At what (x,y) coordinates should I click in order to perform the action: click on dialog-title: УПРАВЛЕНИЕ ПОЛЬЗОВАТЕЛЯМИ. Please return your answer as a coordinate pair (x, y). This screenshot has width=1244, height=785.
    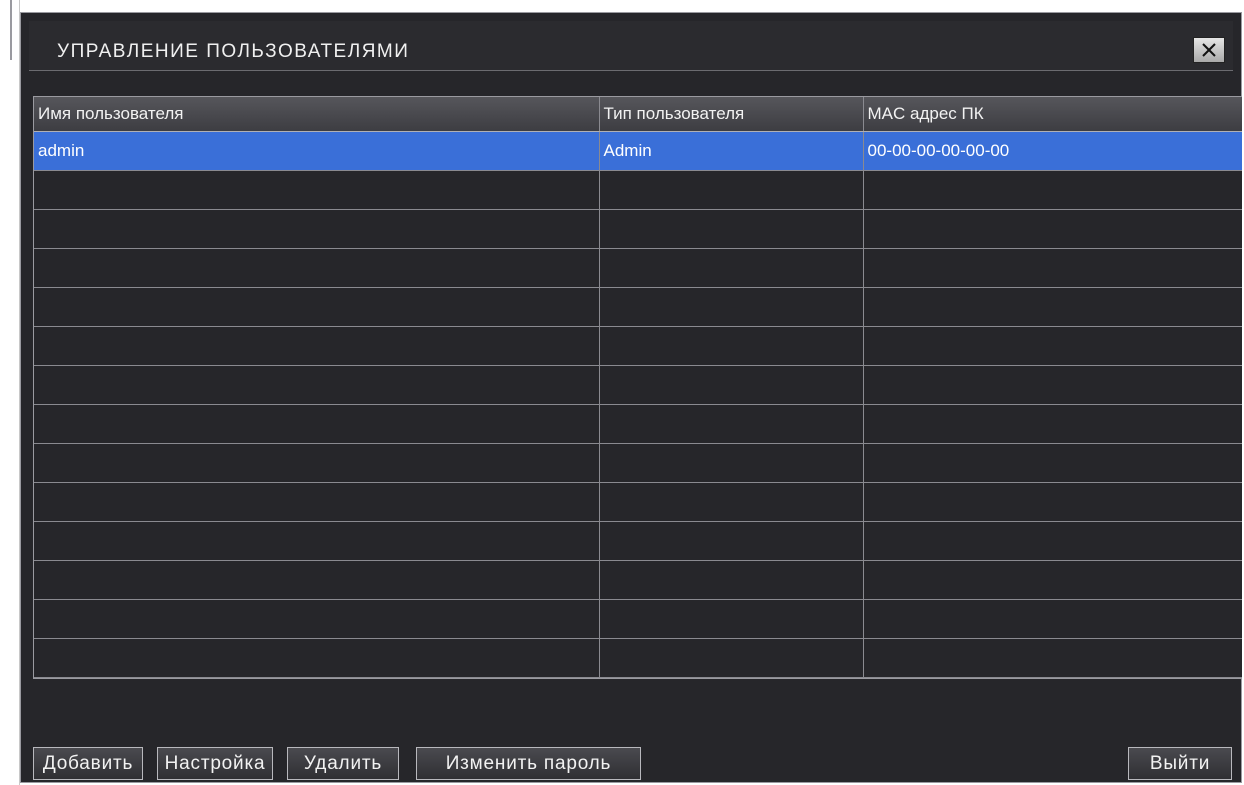
    Looking at the image, I should click on (233, 51).